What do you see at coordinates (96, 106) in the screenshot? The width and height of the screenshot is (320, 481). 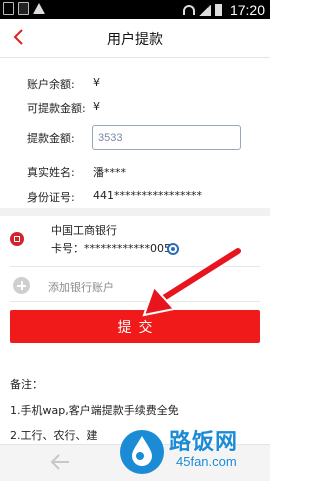 I see `withdrawable-value: ¥` at bounding box center [96, 106].